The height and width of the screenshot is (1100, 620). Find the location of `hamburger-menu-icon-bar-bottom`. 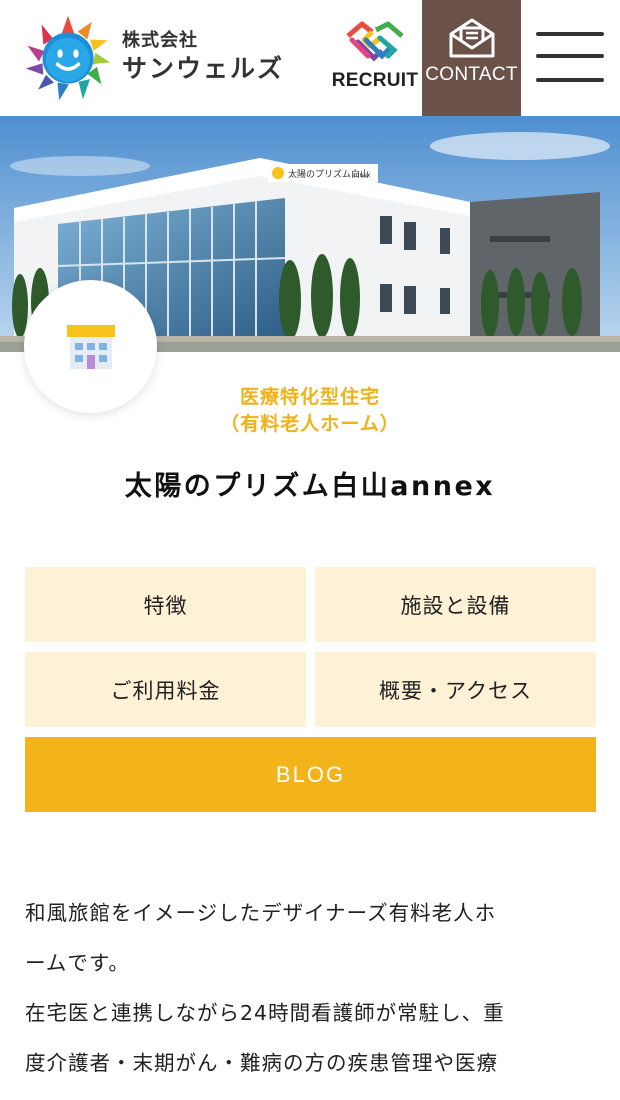

hamburger-menu-icon-bar-bottom is located at coordinates (570, 80).